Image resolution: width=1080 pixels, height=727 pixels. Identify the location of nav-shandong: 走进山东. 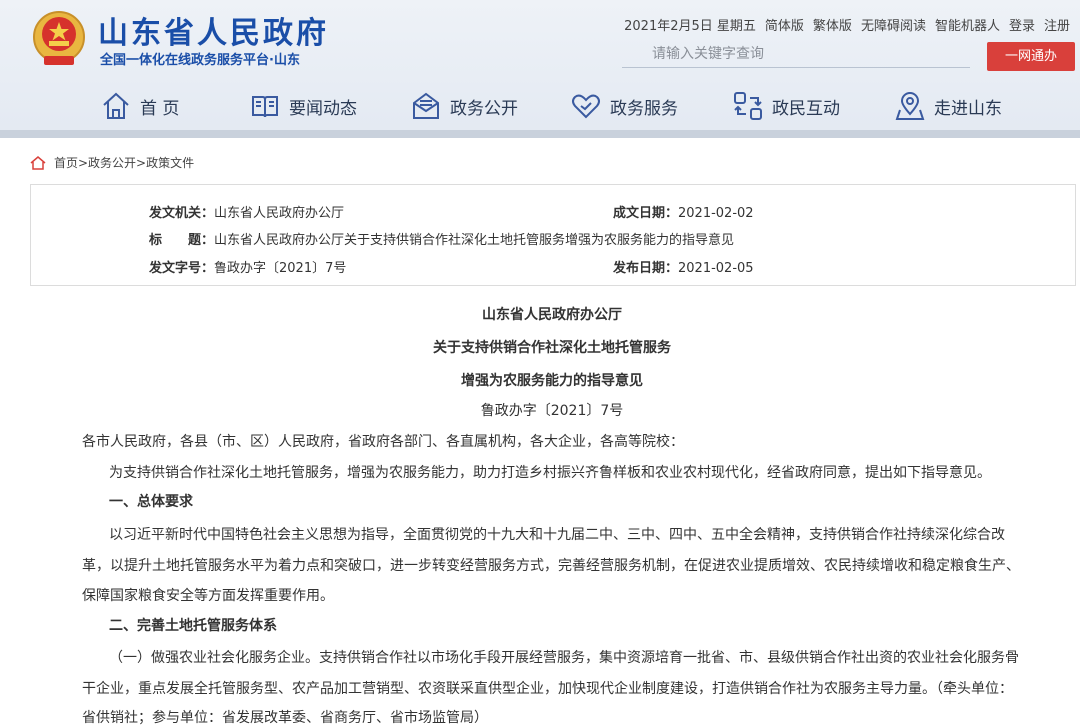
(948, 106).